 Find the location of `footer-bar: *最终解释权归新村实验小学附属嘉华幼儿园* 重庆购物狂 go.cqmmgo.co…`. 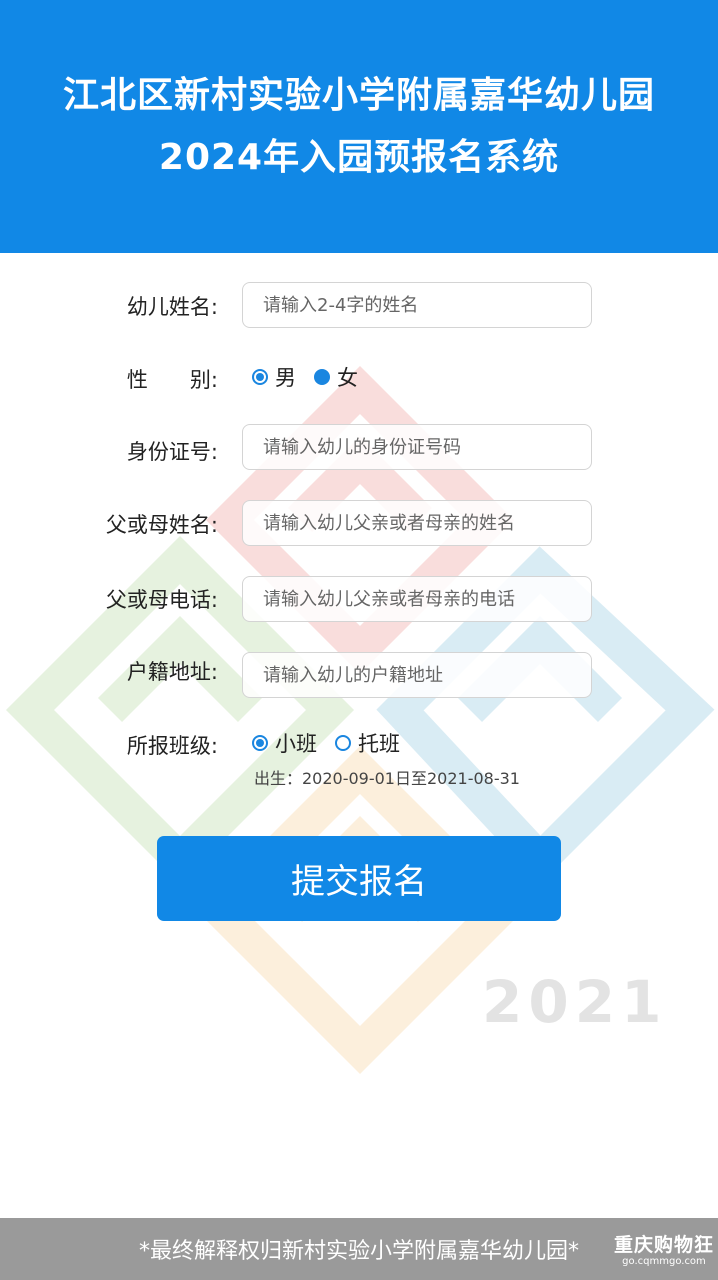

footer-bar: *最终解释权归新村实验小学附属嘉华幼儿园* 重庆购物狂 go.cqmmgo.co… is located at coordinates (359, 1249).